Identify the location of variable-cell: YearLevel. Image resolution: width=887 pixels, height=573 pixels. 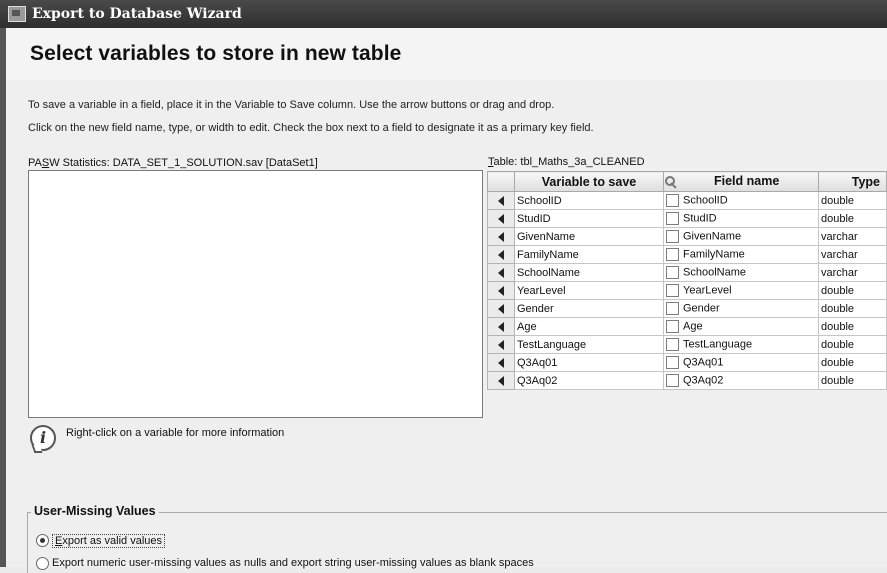
(589, 290).